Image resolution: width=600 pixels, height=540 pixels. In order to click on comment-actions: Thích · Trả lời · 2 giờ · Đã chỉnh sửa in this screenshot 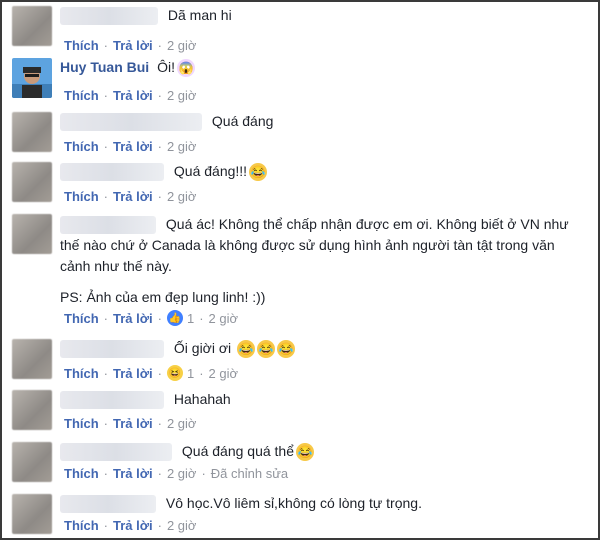, I will do `click(176, 473)`.